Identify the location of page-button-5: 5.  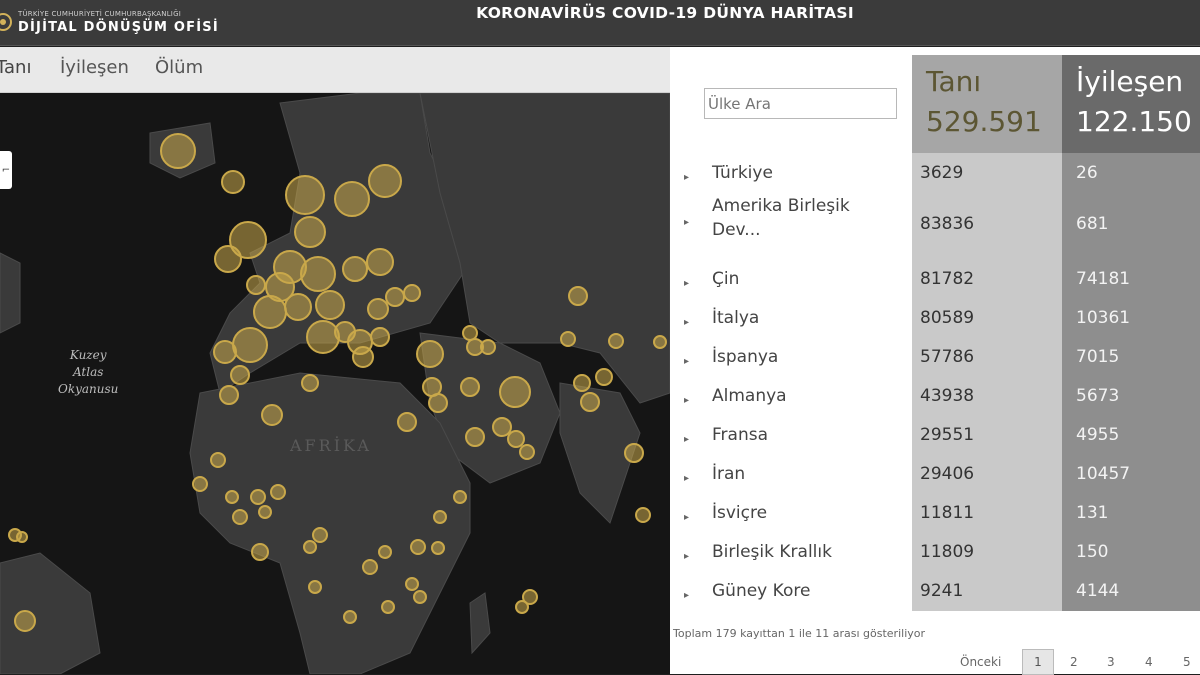
(1187, 662).